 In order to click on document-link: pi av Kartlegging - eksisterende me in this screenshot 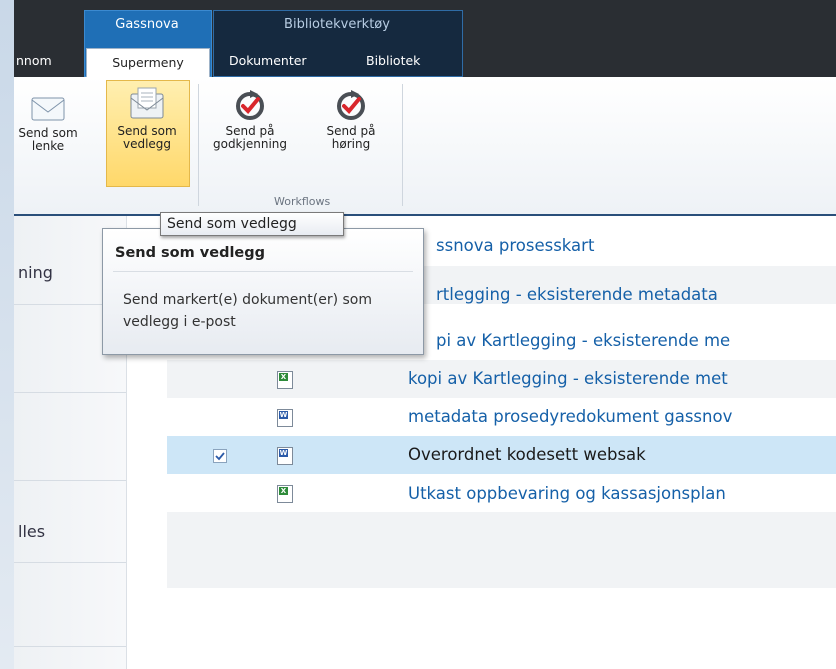, I will do `click(583, 340)`.